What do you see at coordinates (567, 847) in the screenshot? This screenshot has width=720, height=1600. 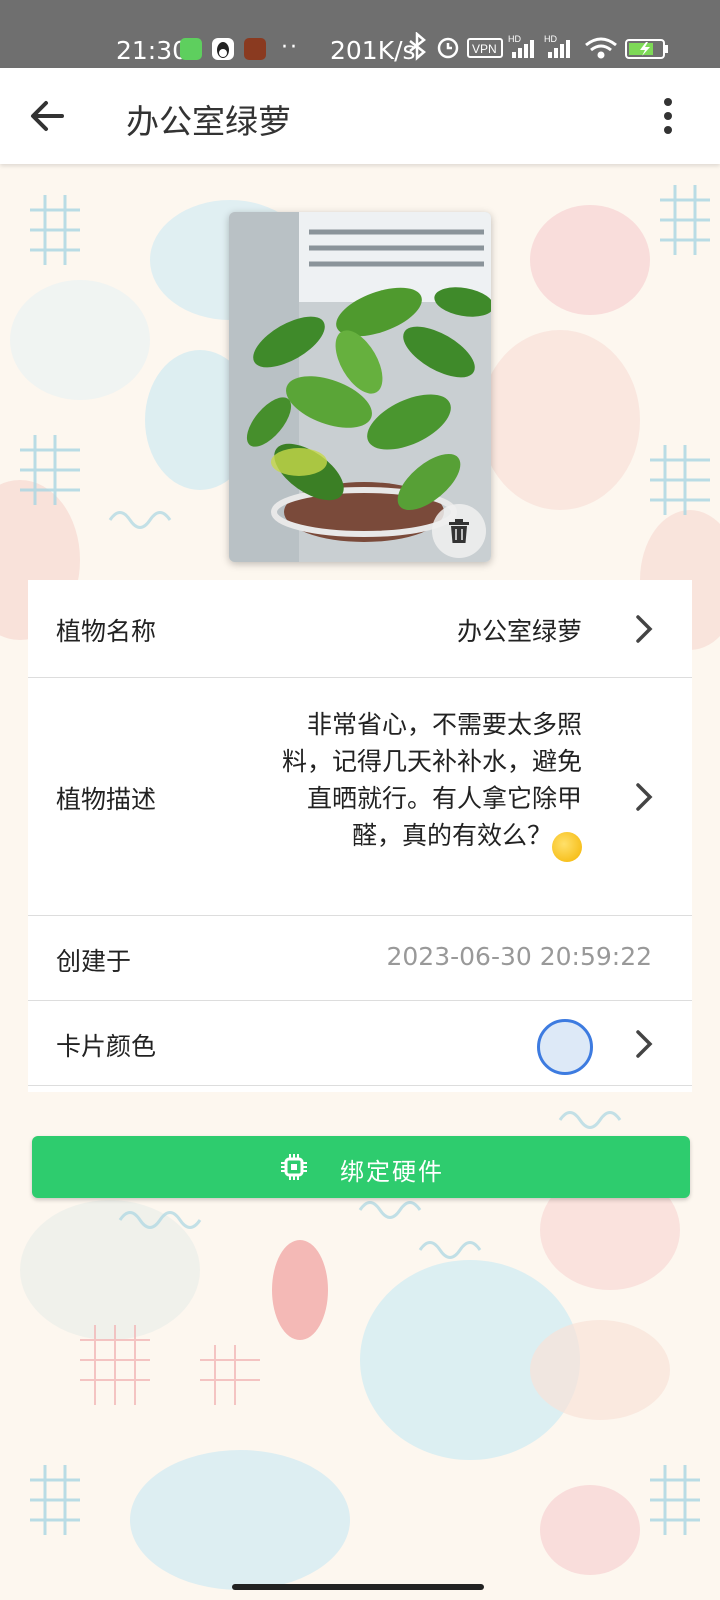 I see `thinking-emoji: 🤔` at bounding box center [567, 847].